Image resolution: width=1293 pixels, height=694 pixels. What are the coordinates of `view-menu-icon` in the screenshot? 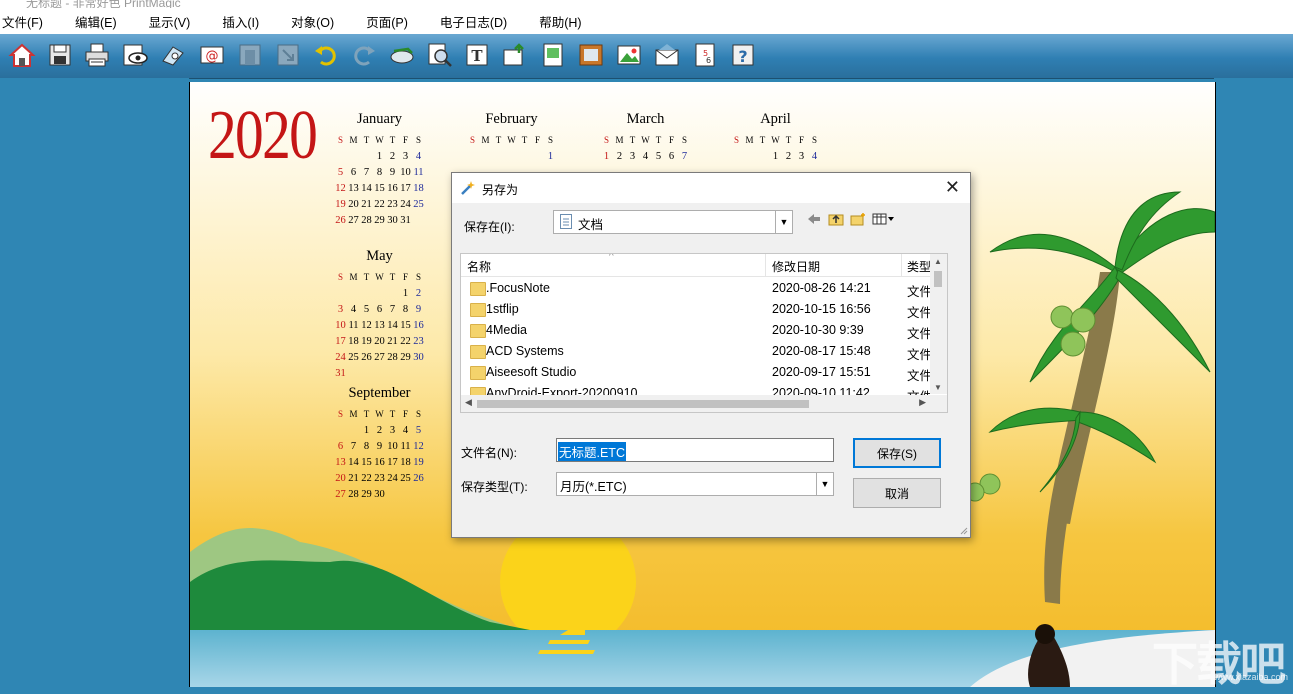 It's located at (884, 219).